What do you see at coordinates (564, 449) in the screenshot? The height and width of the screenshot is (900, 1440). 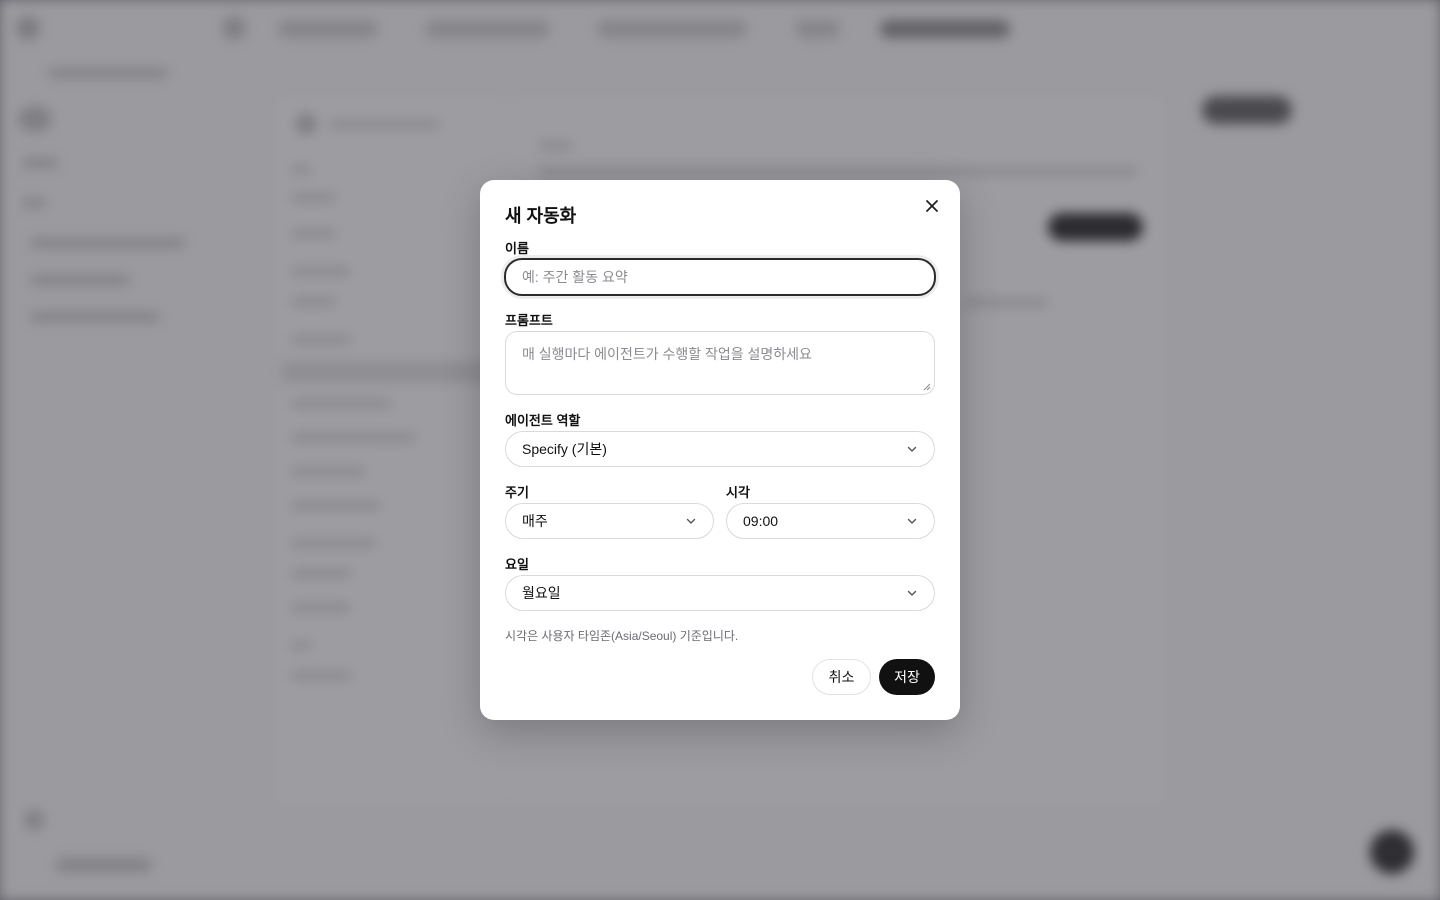 I see `role-selected-value: Specify (기본)` at bounding box center [564, 449].